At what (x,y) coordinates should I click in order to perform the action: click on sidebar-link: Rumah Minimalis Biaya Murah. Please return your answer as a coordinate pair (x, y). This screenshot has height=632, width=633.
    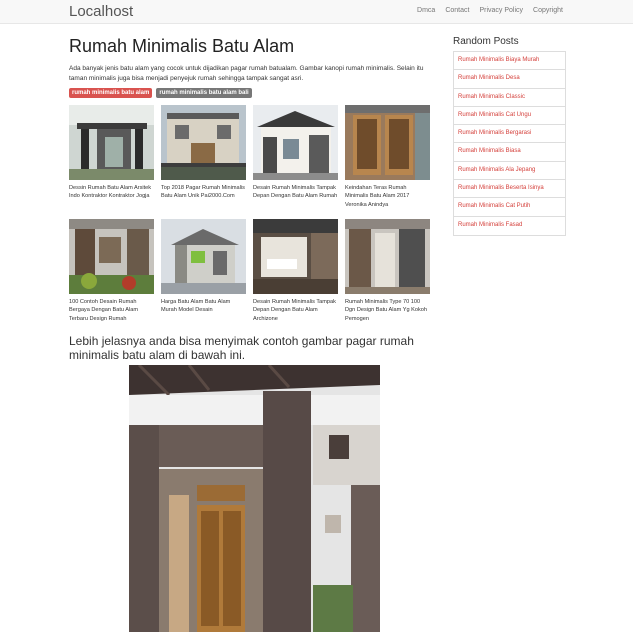
    Looking at the image, I should click on (509, 61).